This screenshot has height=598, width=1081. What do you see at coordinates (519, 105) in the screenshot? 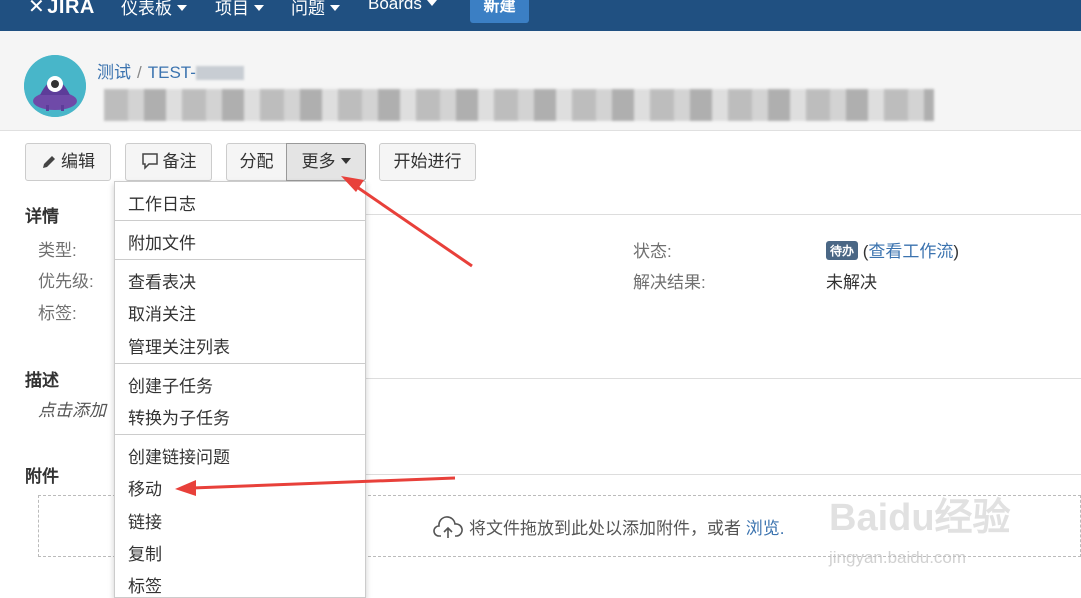
I see `issue-title-blurred` at bounding box center [519, 105].